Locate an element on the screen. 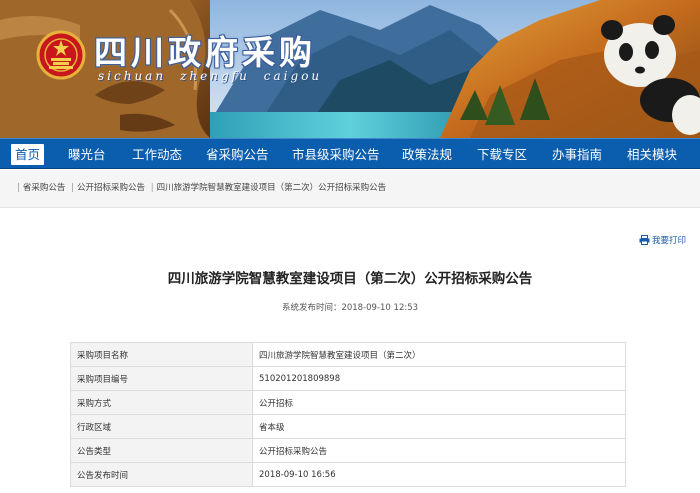 The width and height of the screenshot is (700, 493). breadcrumb-item: 省采购公告 is located at coordinates (44, 188).